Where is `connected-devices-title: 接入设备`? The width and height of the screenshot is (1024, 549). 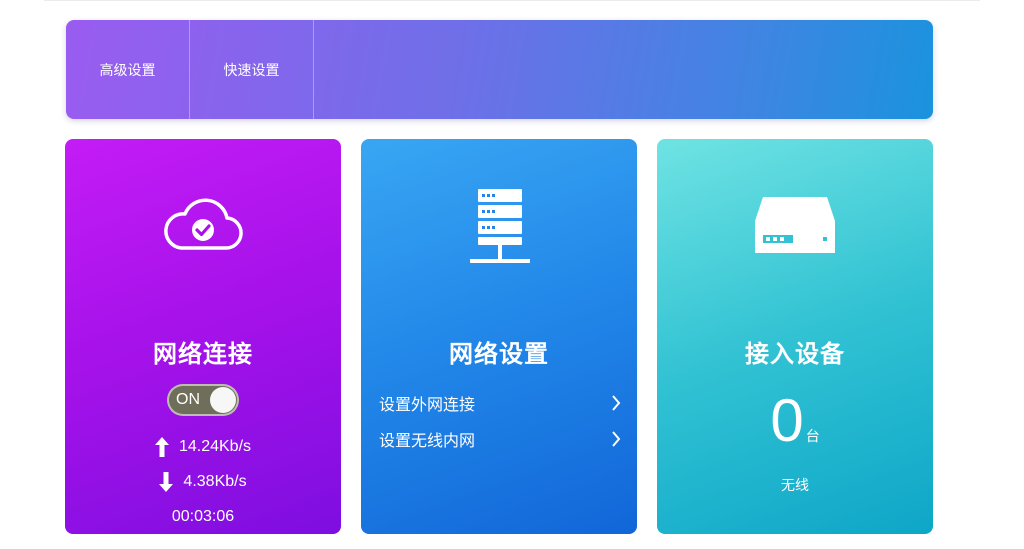 connected-devices-title: 接入设备 is located at coordinates (795, 354).